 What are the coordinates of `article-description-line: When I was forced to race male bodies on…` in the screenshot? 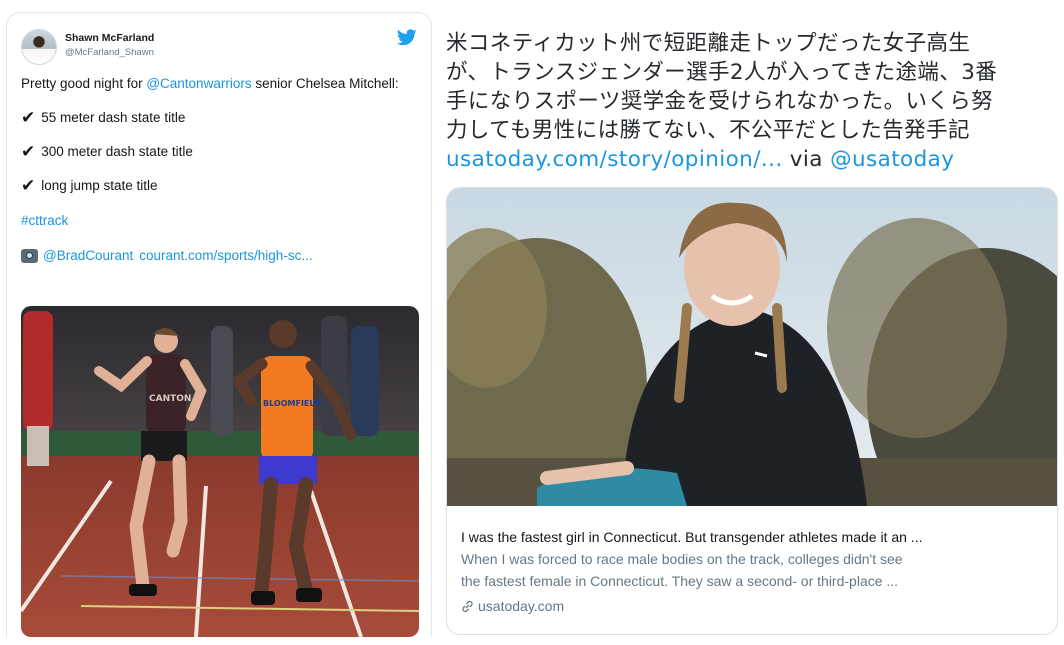 It's located at (682, 559).